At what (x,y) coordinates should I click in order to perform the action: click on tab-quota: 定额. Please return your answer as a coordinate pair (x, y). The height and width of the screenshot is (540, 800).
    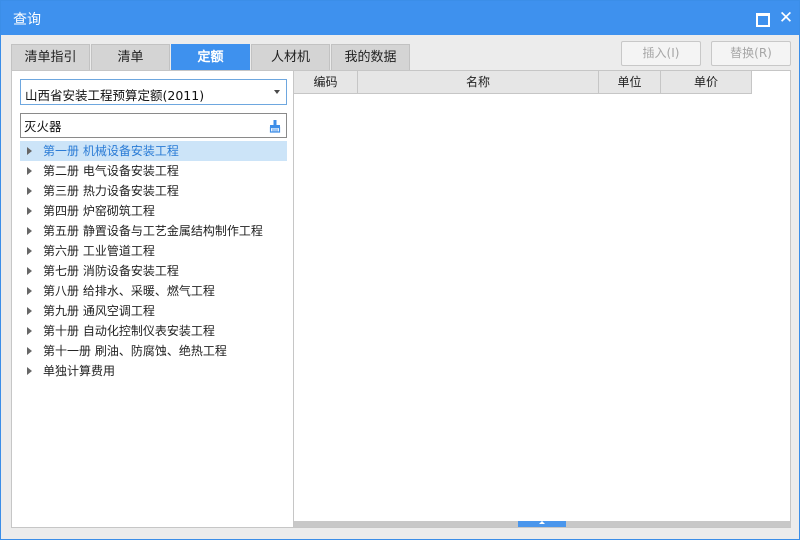
    Looking at the image, I should click on (210, 57).